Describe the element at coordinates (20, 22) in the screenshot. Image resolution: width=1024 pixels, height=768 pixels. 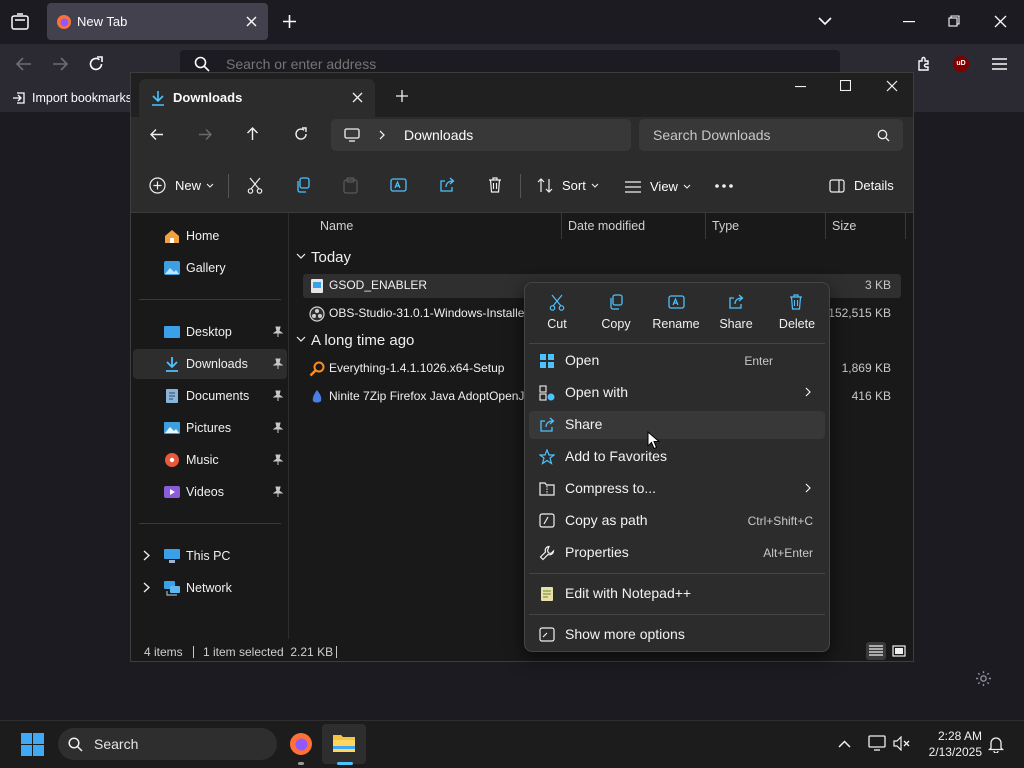
I see `tab-overview-button` at that location.